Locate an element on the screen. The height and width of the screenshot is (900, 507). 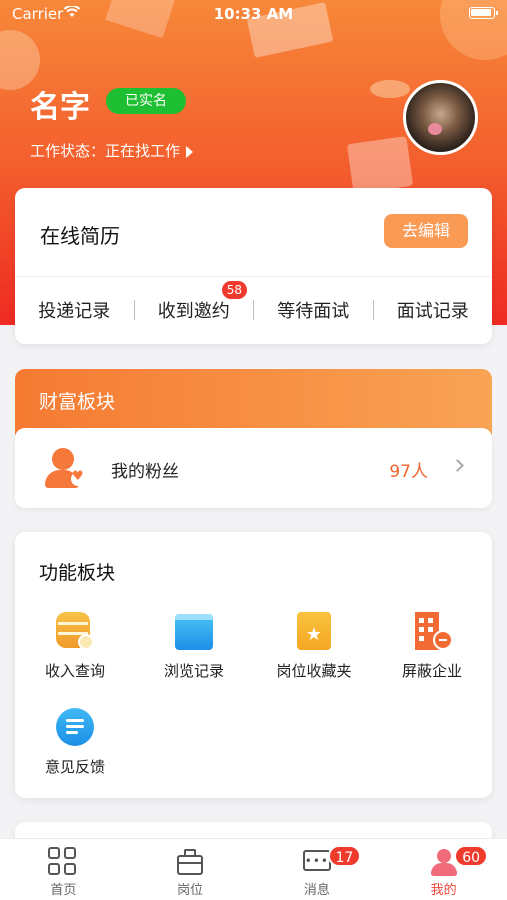
link-label: 面试记录 is located at coordinates (432, 311).